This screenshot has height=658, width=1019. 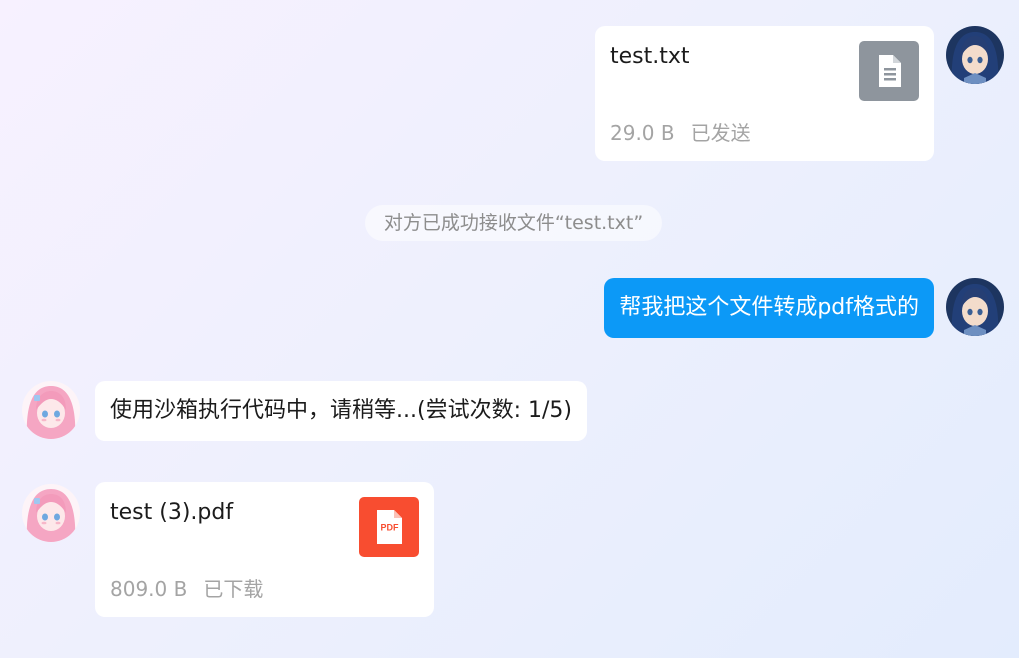 I want to click on file-meta: 809.0 B 已下载, so click(x=186, y=587).